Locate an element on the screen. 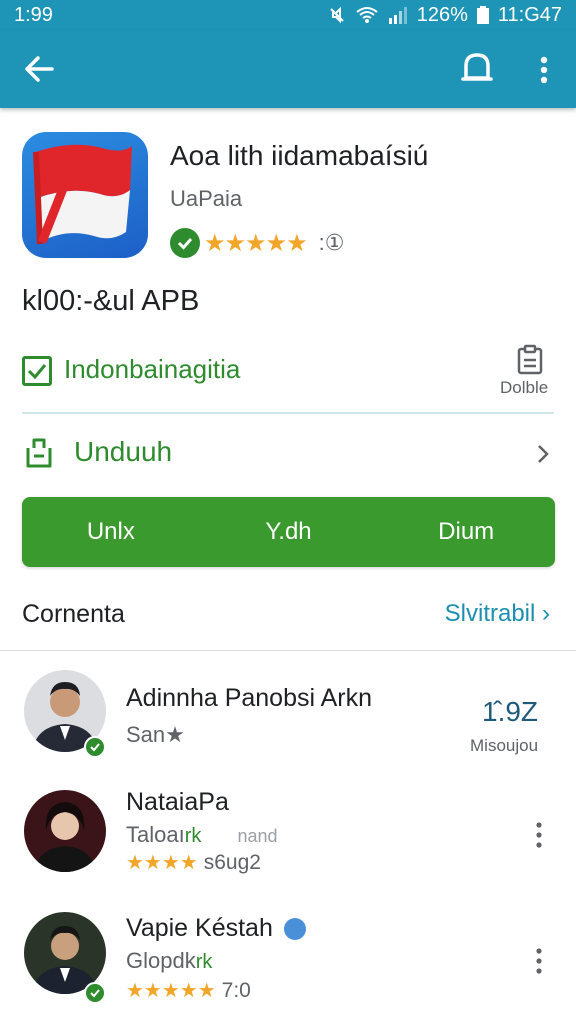 This screenshot has width=576, height=1024. review-item: Adinnha Panobsi Arkn San★ 1̂.9Z Misoujou is located at coordinates (288, 715).